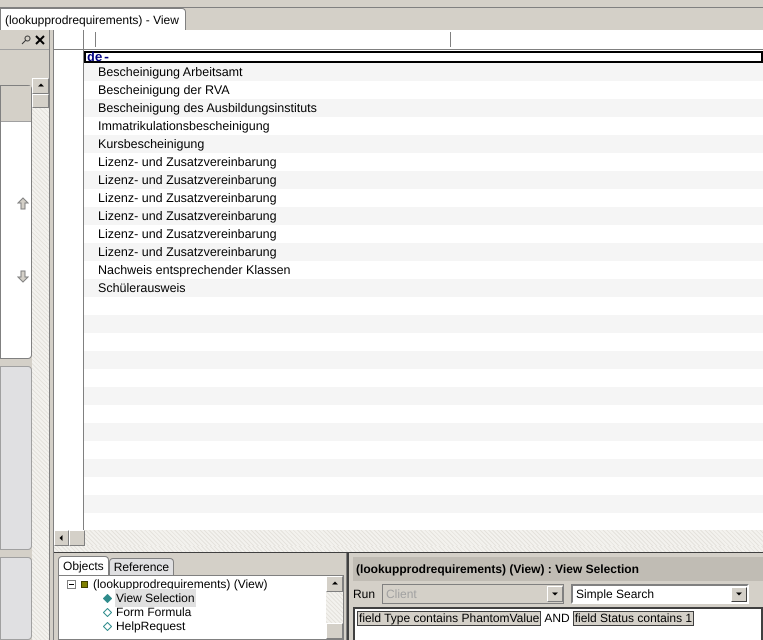 The width and height of the screenshot is (763, 640). Describe the element at coordinates (660, 594) in the screenshot. I see `search-type-dropdown: Simple Search` at that location.